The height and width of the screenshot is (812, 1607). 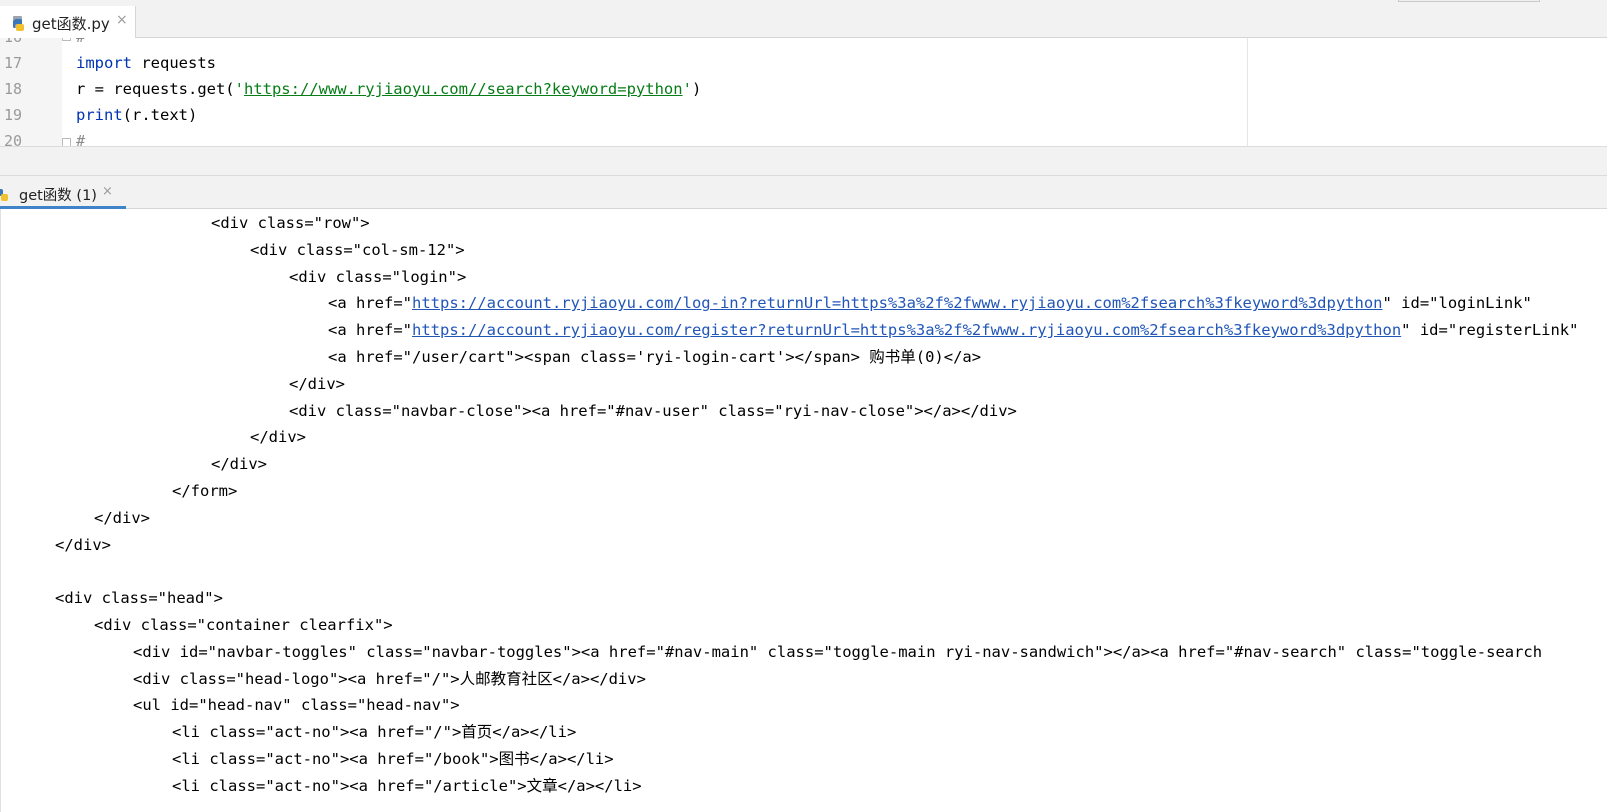 I want to click on run-tab-get: get函数 (1) ×, so click(x=63, y=192).